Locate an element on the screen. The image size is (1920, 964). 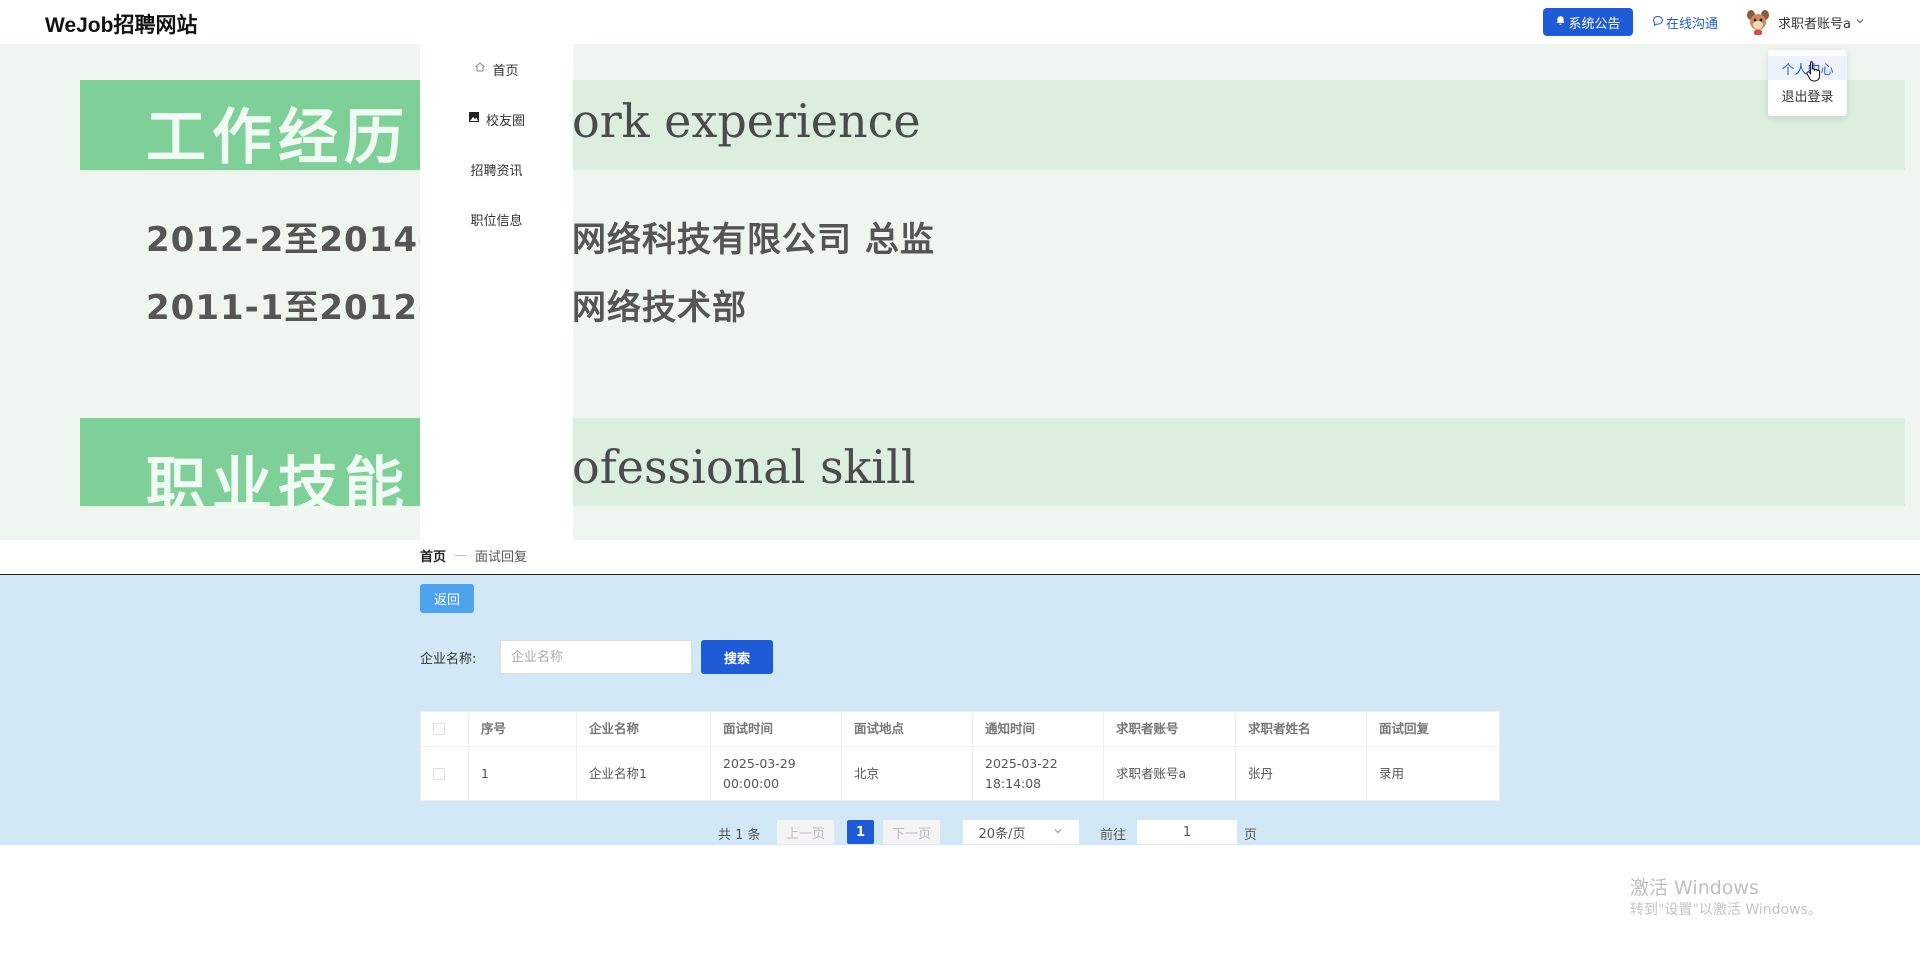
table-cell: 录用 is located at coordinates (1392, 773).